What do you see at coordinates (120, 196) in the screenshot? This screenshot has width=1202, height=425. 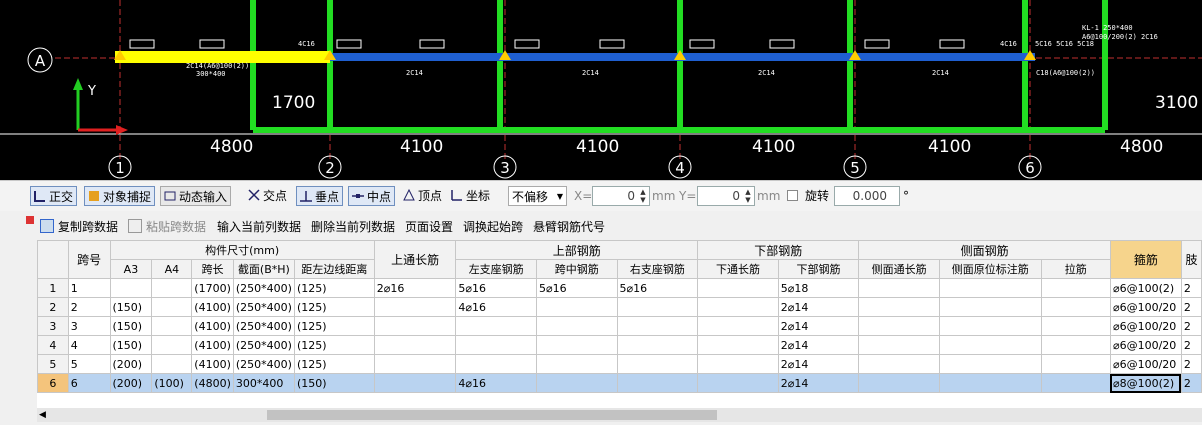 I see `object-snap-toggle: 对象捕捉` at bounding box center [120, 196].